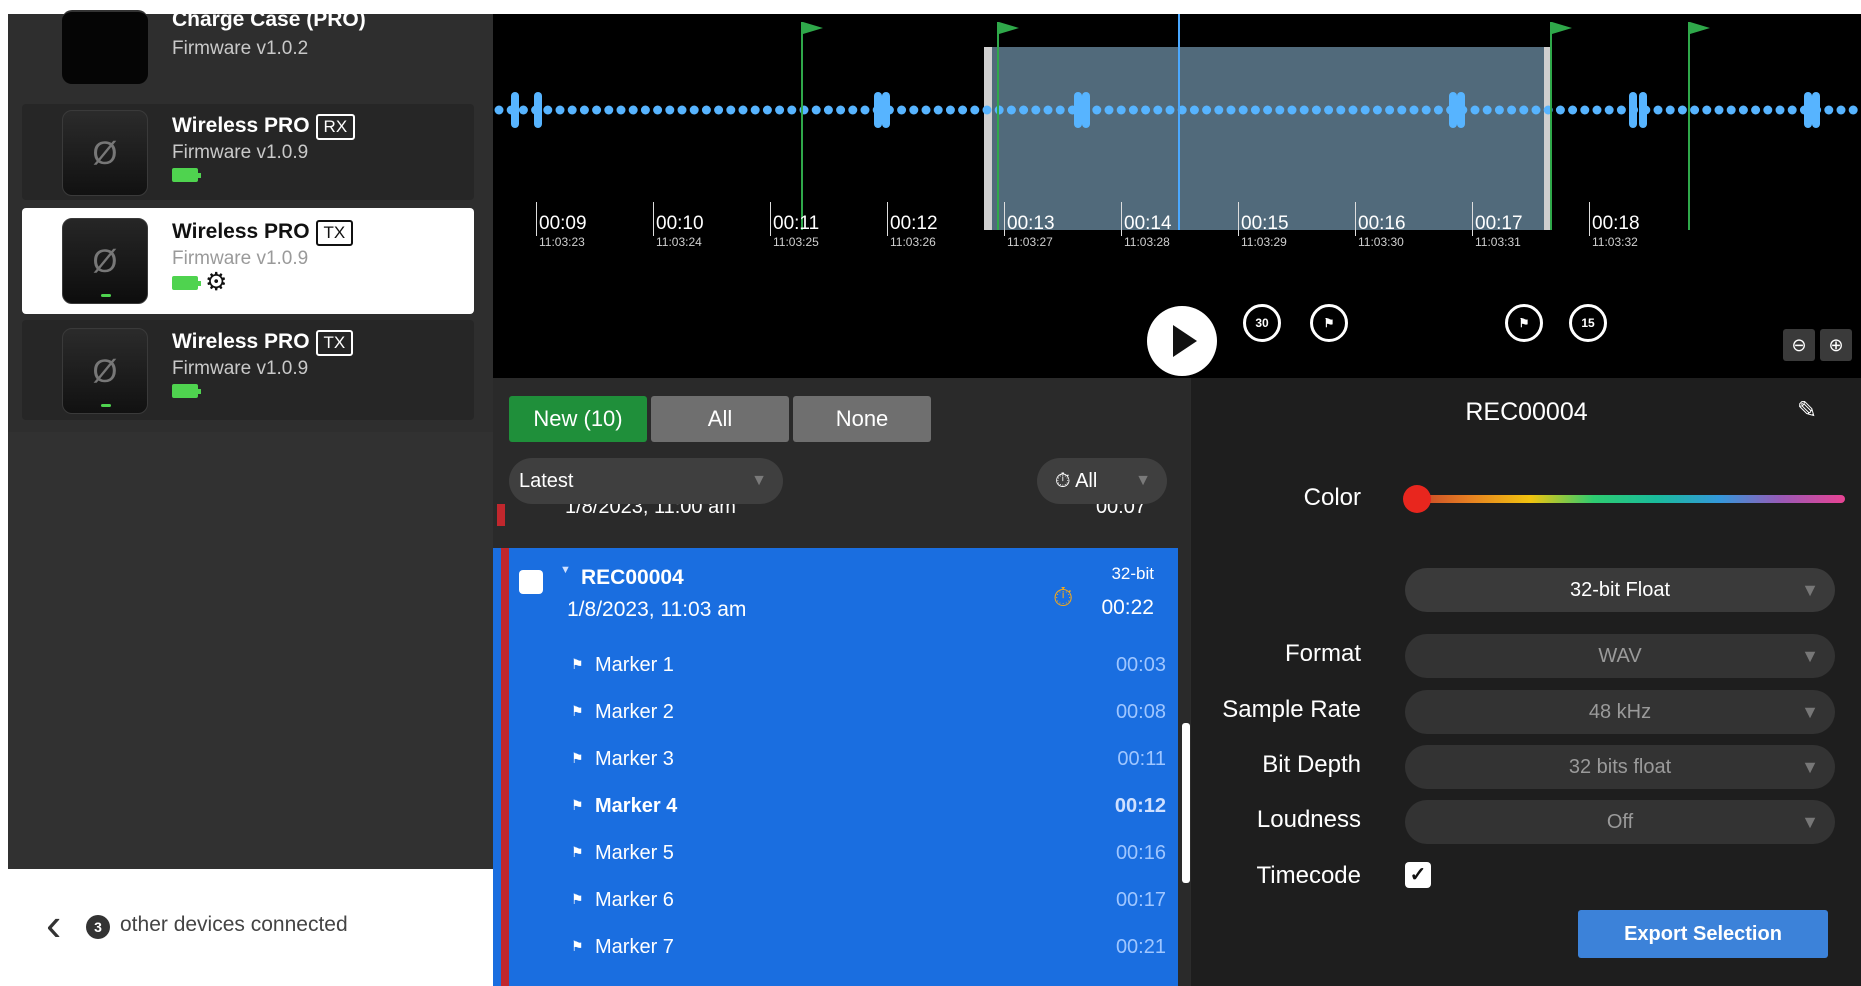  What do you see at coordinates (862, 419) in the screenshot?
I see `filter-none-button: None` at bounding box center [862, 419].